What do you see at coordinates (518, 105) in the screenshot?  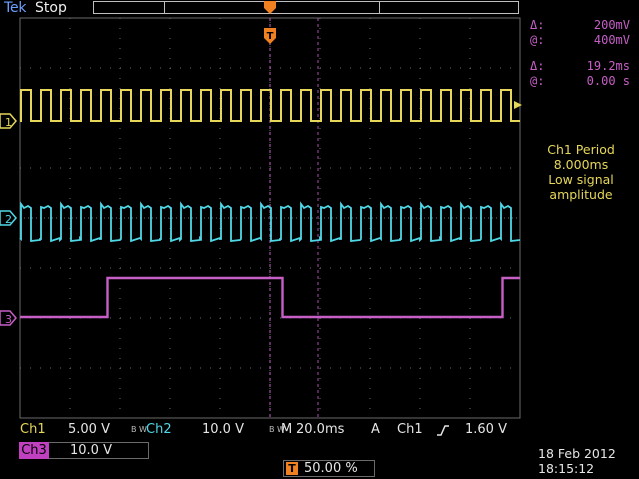 I see `trigger-level-marker` at bounding box center [518, 105].